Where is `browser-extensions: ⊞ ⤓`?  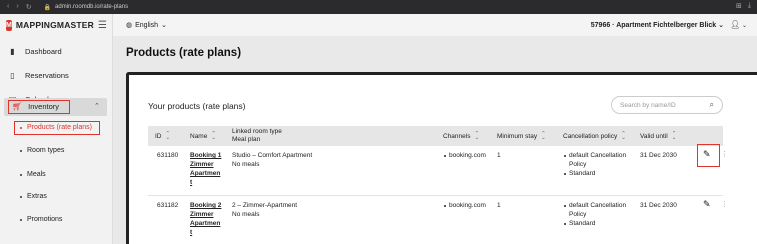
browser-extensions: ⊞ ⤓ is located at coordinates (743, 6).